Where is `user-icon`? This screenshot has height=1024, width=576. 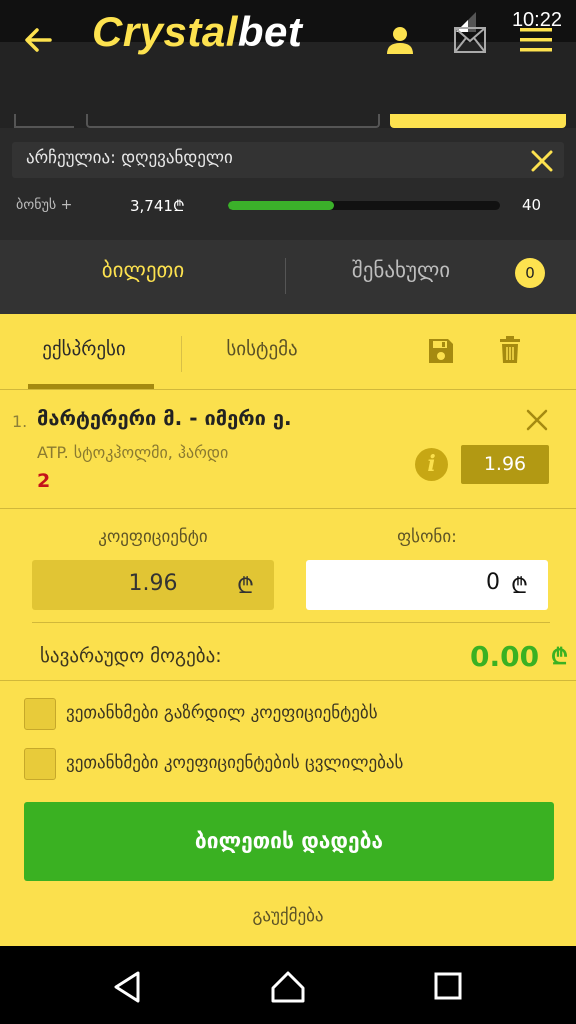 user-icon is located at coordinates (400, 40).